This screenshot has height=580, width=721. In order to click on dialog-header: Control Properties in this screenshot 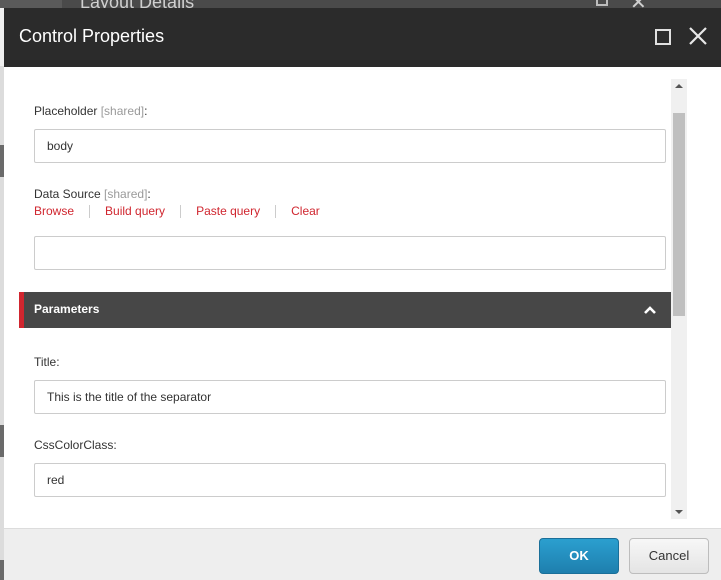, I will do `click(362, 37)`.